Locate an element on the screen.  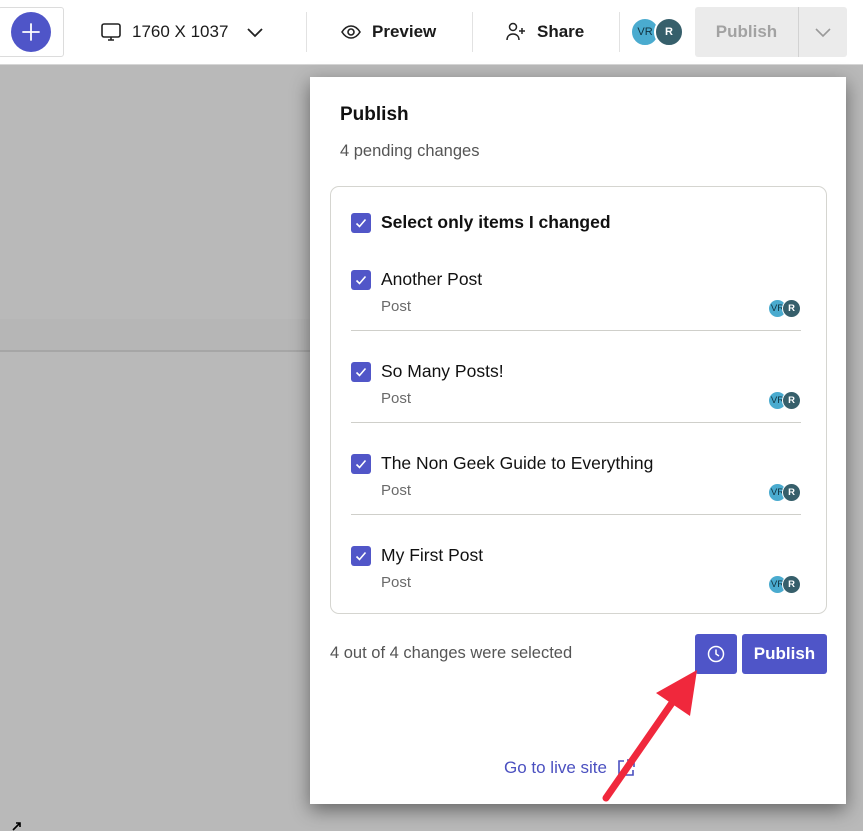
schedule-publish-button is located at coordinates (716, 654).